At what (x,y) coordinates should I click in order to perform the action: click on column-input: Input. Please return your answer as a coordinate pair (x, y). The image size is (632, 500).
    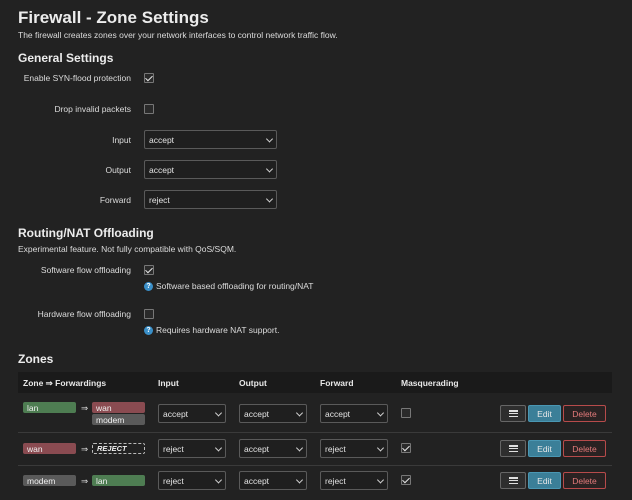
    Looking at the image, I should click on (168, 383).